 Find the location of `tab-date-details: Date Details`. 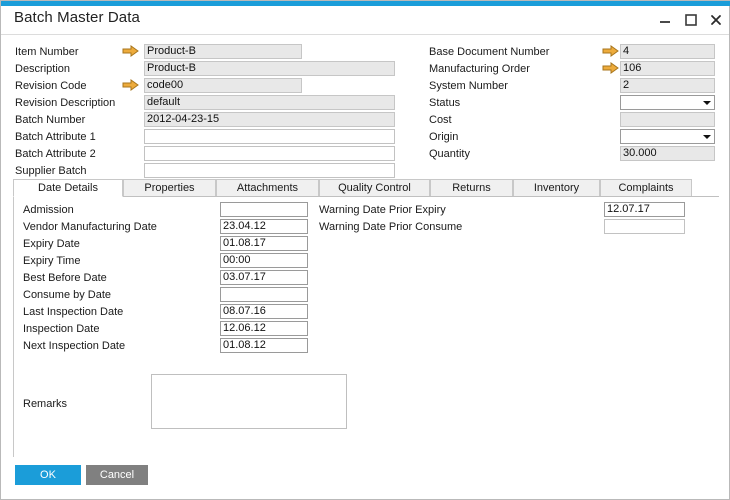

tab-date-details: Date Details is located at coordinates (68, 188).